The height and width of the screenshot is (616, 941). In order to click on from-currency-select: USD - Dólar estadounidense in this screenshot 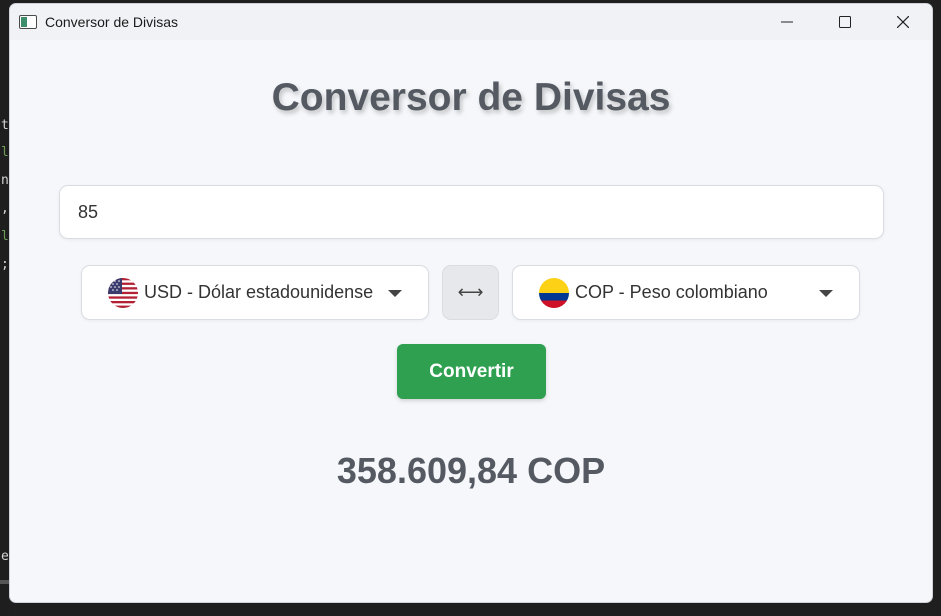, I will do `click(255, 292)`.